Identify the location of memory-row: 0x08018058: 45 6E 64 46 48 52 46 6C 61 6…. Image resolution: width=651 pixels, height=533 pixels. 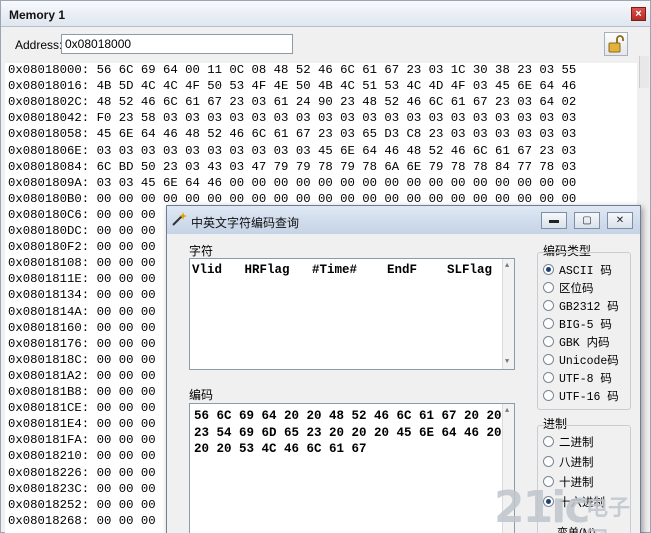
(292, 135).